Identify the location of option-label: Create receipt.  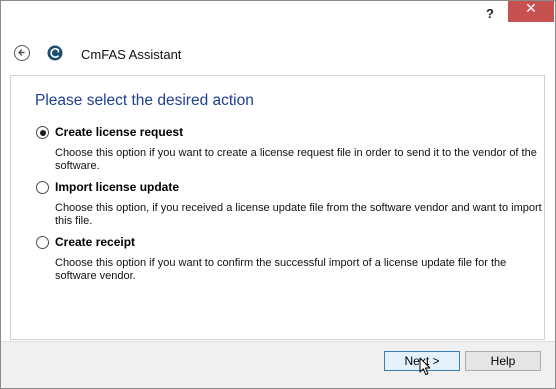
(95, 242).